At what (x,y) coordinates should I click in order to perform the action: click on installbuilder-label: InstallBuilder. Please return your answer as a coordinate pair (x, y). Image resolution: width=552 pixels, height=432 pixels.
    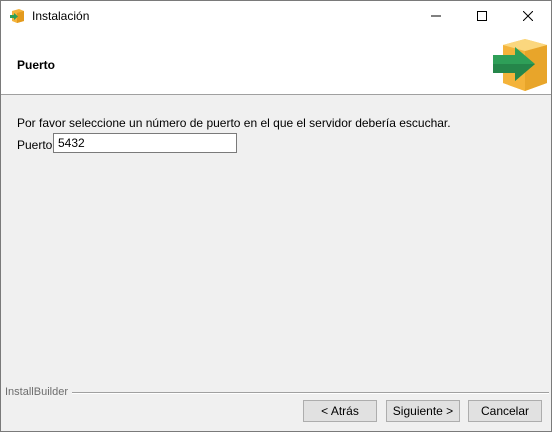
    Looking at the image, I should click on (38, 392).